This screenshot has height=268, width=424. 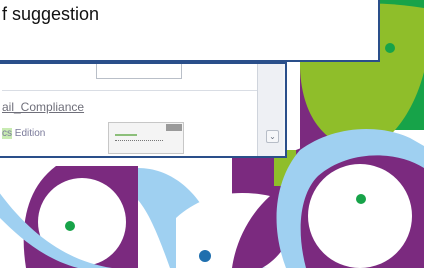 I want to click on top-field-box, so click(x=139, y=71).